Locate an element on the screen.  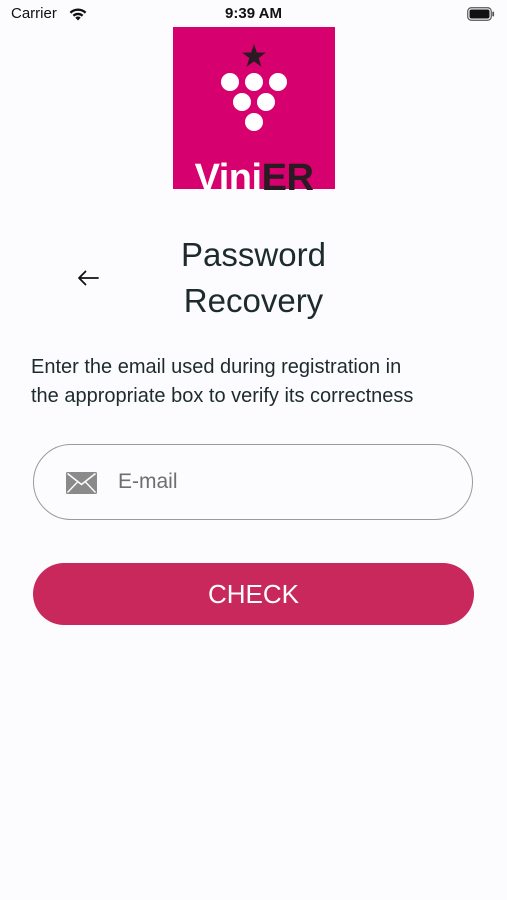
email-input is located at coordinates (278, 482).